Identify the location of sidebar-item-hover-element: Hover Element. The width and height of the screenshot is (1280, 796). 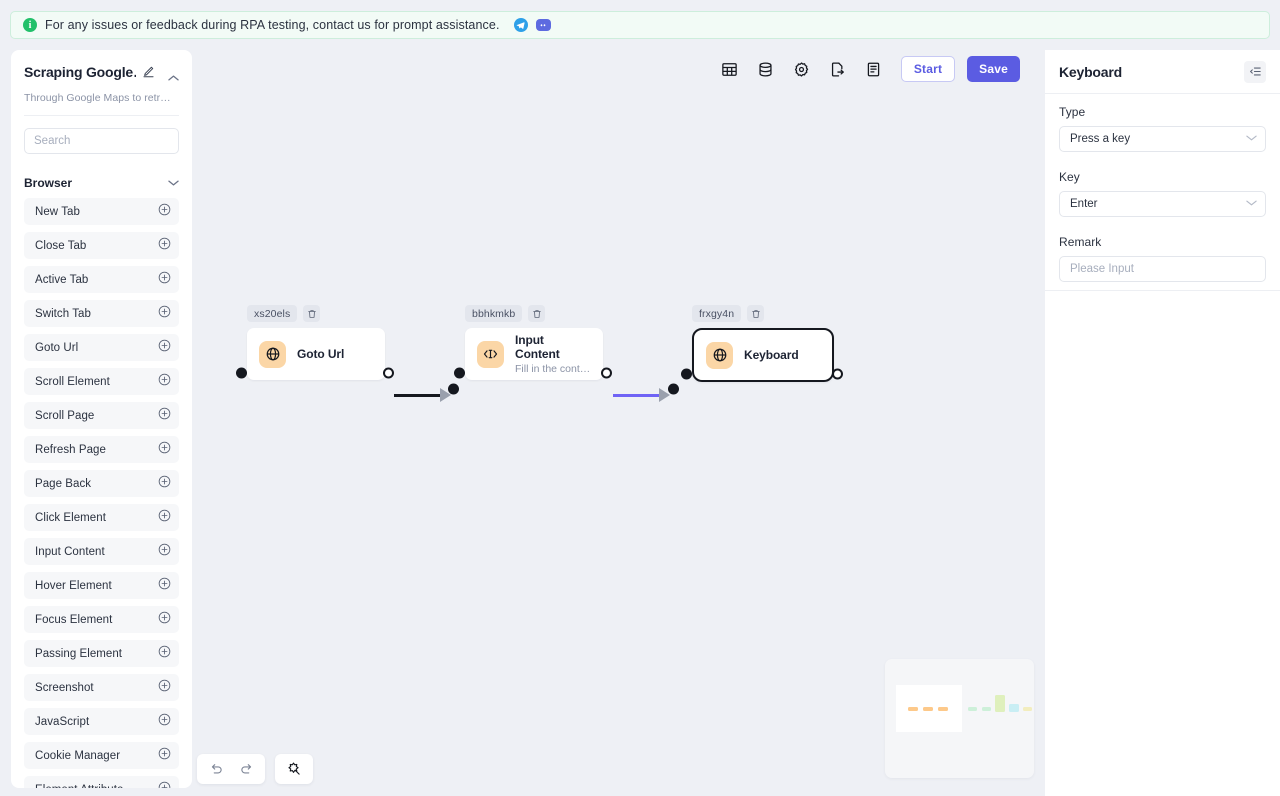
(101, 585).